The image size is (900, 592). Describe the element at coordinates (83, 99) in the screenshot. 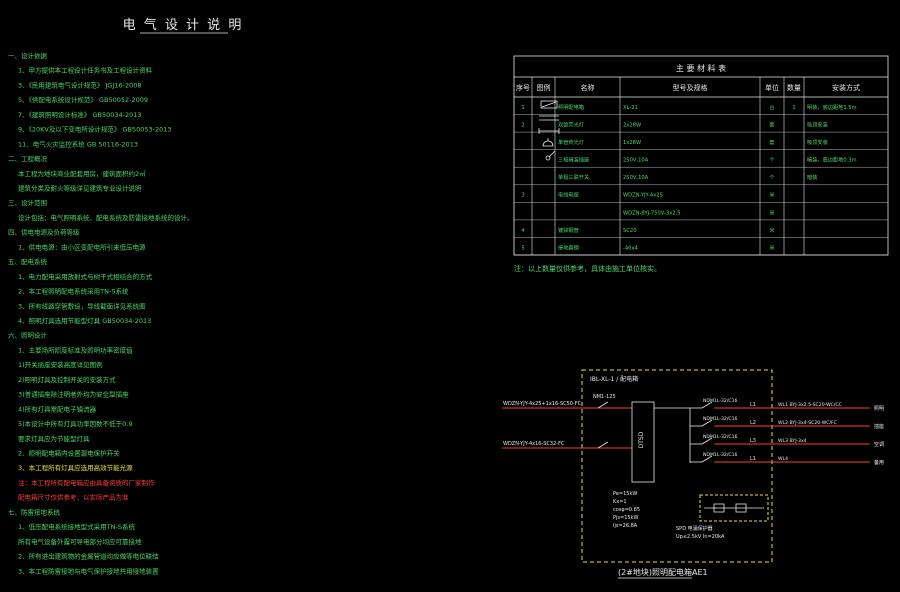

I see `note-line: 5、《供配电系统设计规范》 GB50052-2009` at that location.